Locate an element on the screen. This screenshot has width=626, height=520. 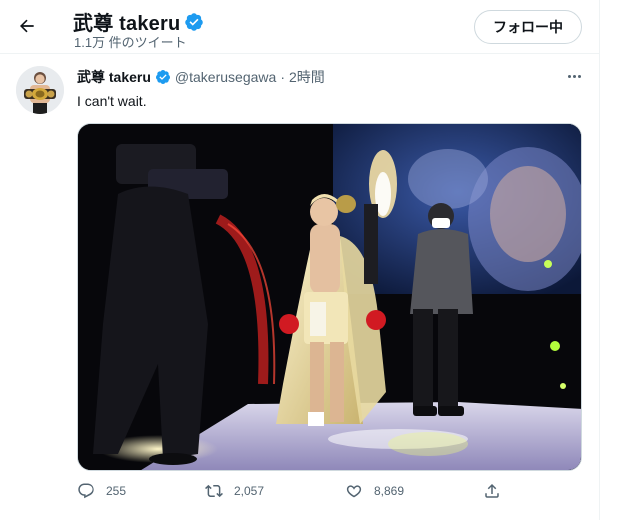
following-button: フォロー中 is located at coordinates (528, 27).